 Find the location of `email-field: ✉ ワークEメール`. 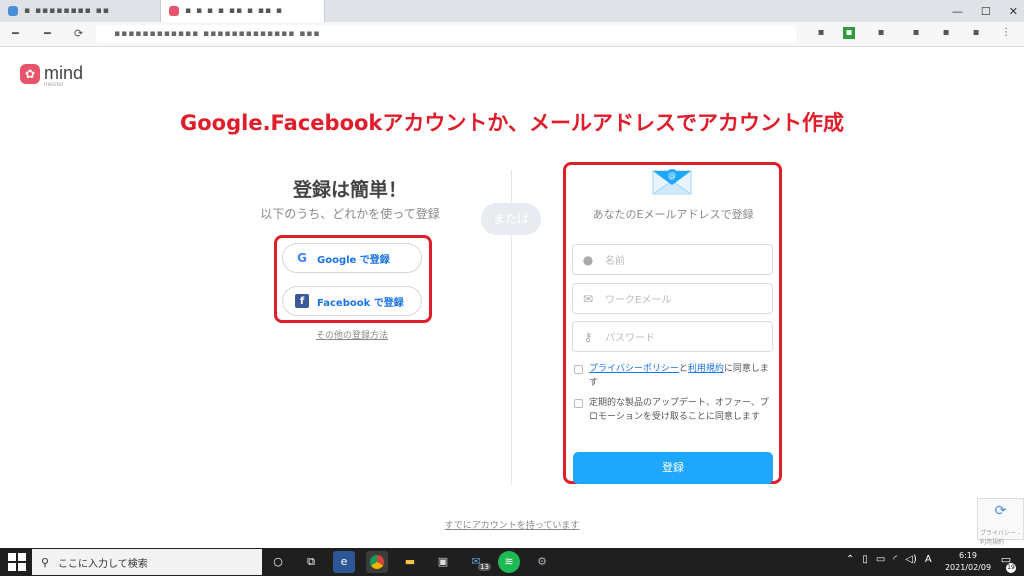

email-field: ✉ ワークEメール is located at coordinates (672, 298).